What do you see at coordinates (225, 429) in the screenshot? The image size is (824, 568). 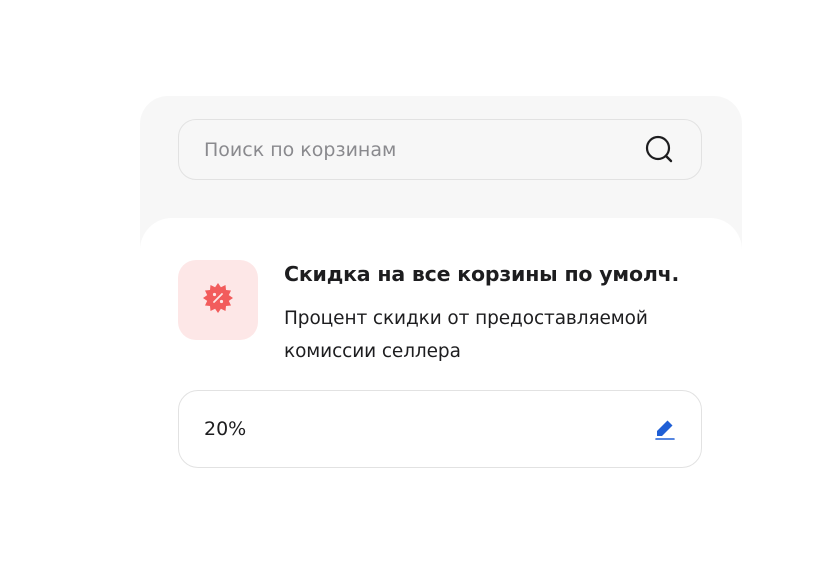 I see `discount-value: 20%` at bounding box center [225, 429].